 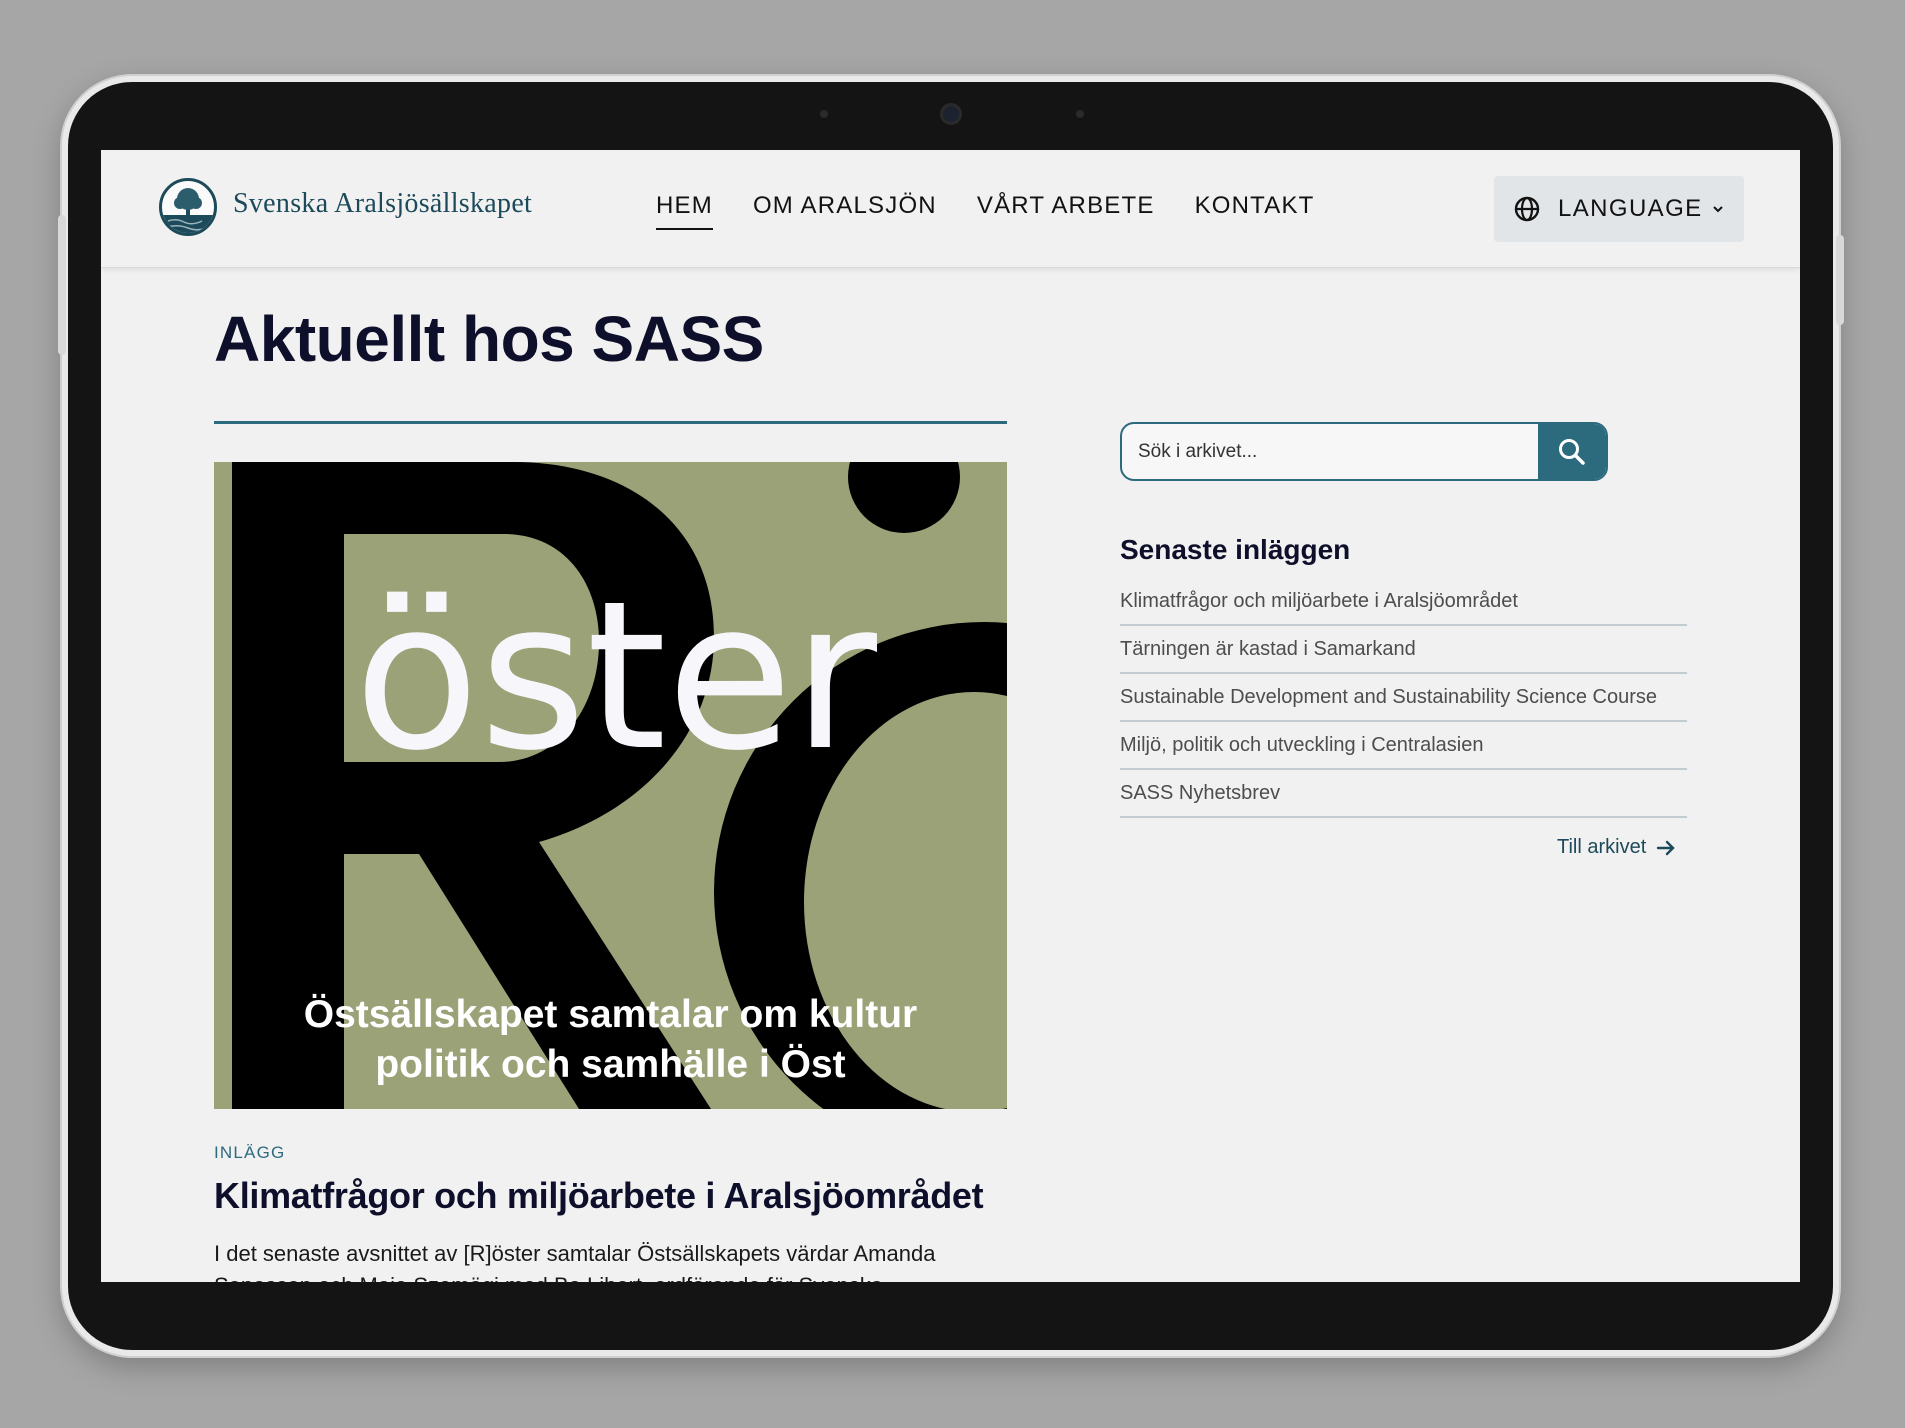 I want to click on archive-link-label: Till arkivet, so click(x=1602, y=847).